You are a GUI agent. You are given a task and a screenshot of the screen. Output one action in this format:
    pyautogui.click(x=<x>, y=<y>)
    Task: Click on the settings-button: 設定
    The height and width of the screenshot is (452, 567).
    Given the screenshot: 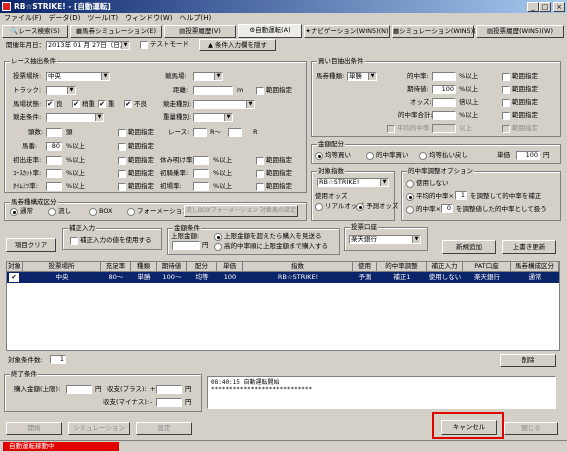 What is the action you would take?
    pyautogui.click(x=164, y=428)
    